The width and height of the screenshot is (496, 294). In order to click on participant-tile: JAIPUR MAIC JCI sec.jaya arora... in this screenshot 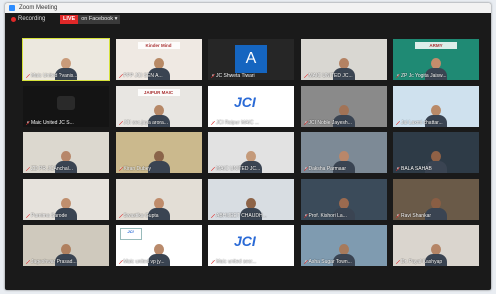, I will do `click(158, 106)`.